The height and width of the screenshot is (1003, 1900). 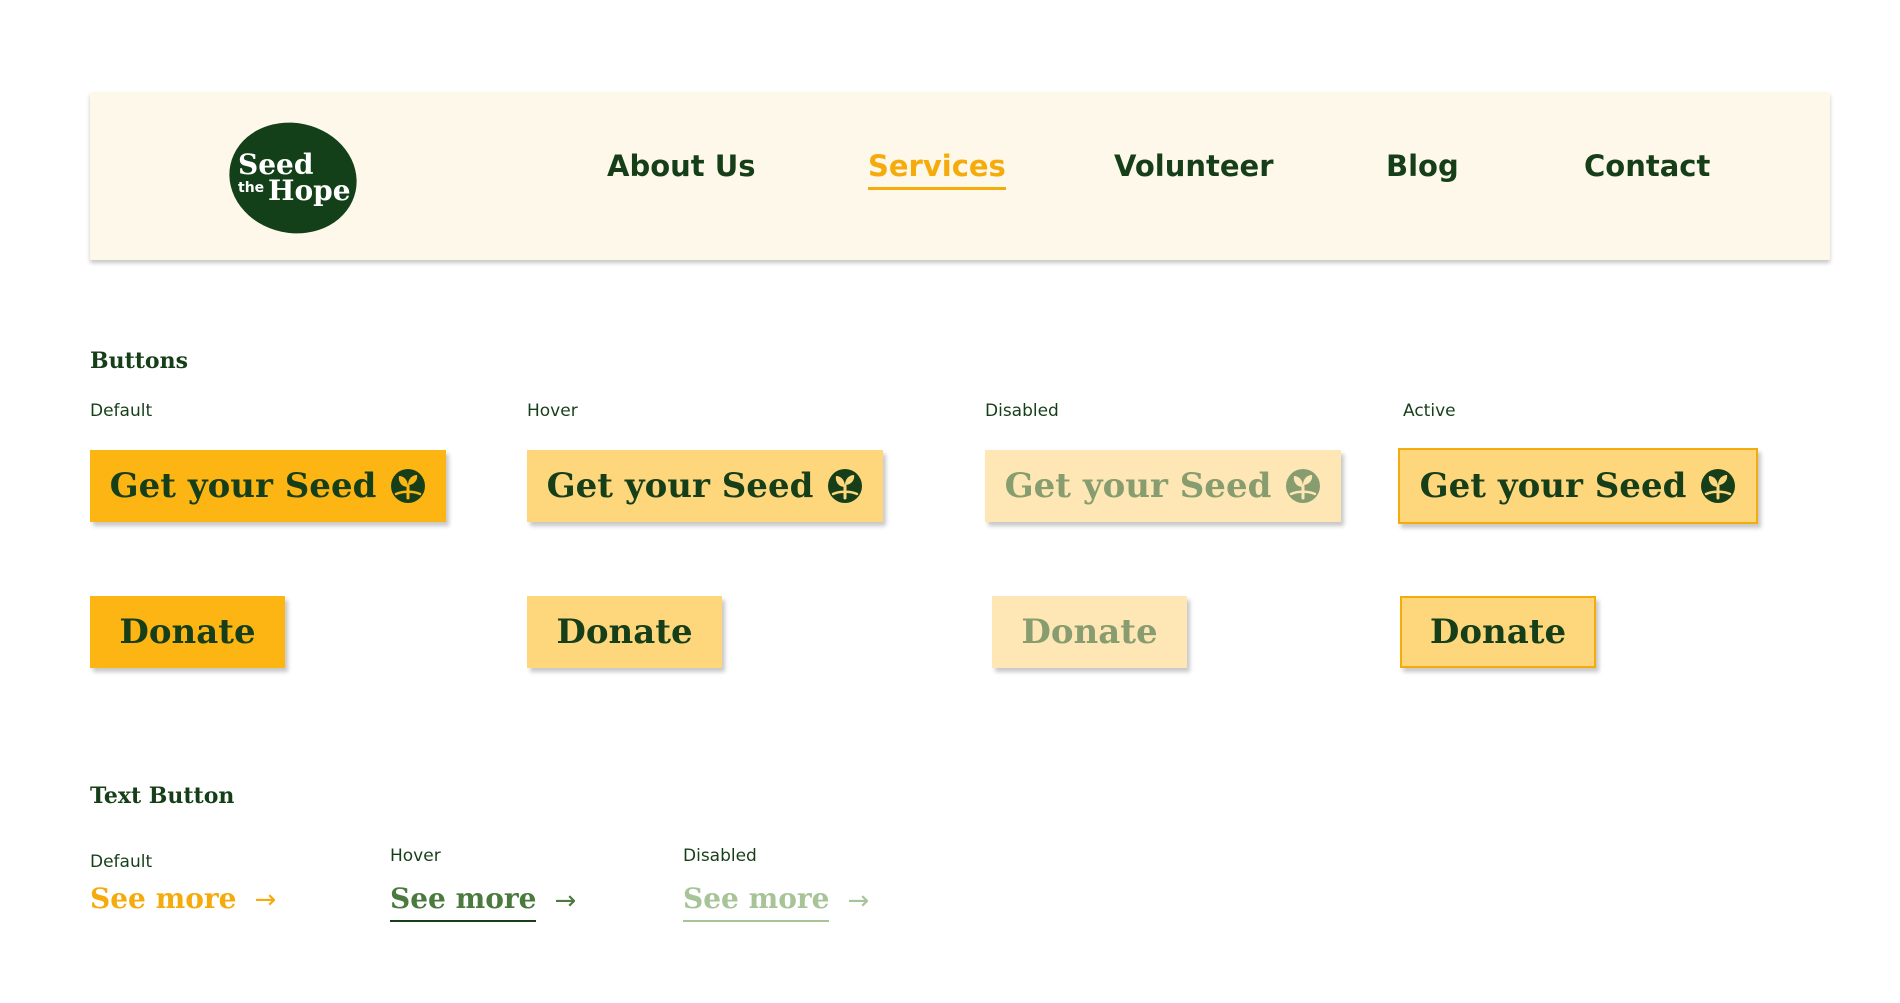 I want to click on text-state-label-default: Default, so click(x=121, y=862).